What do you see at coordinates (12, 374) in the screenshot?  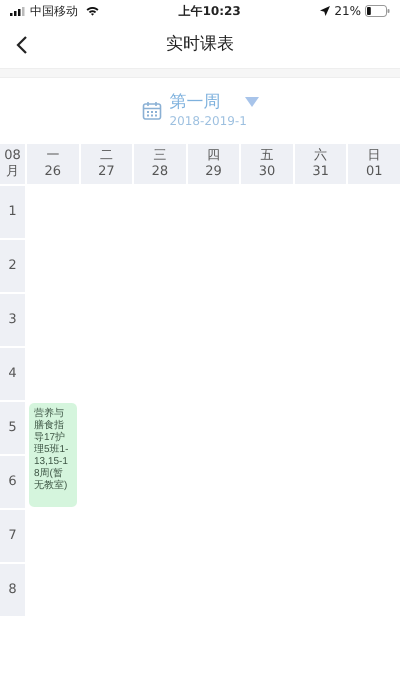 I see `period-number: 4` at bounding box center [12, 374].